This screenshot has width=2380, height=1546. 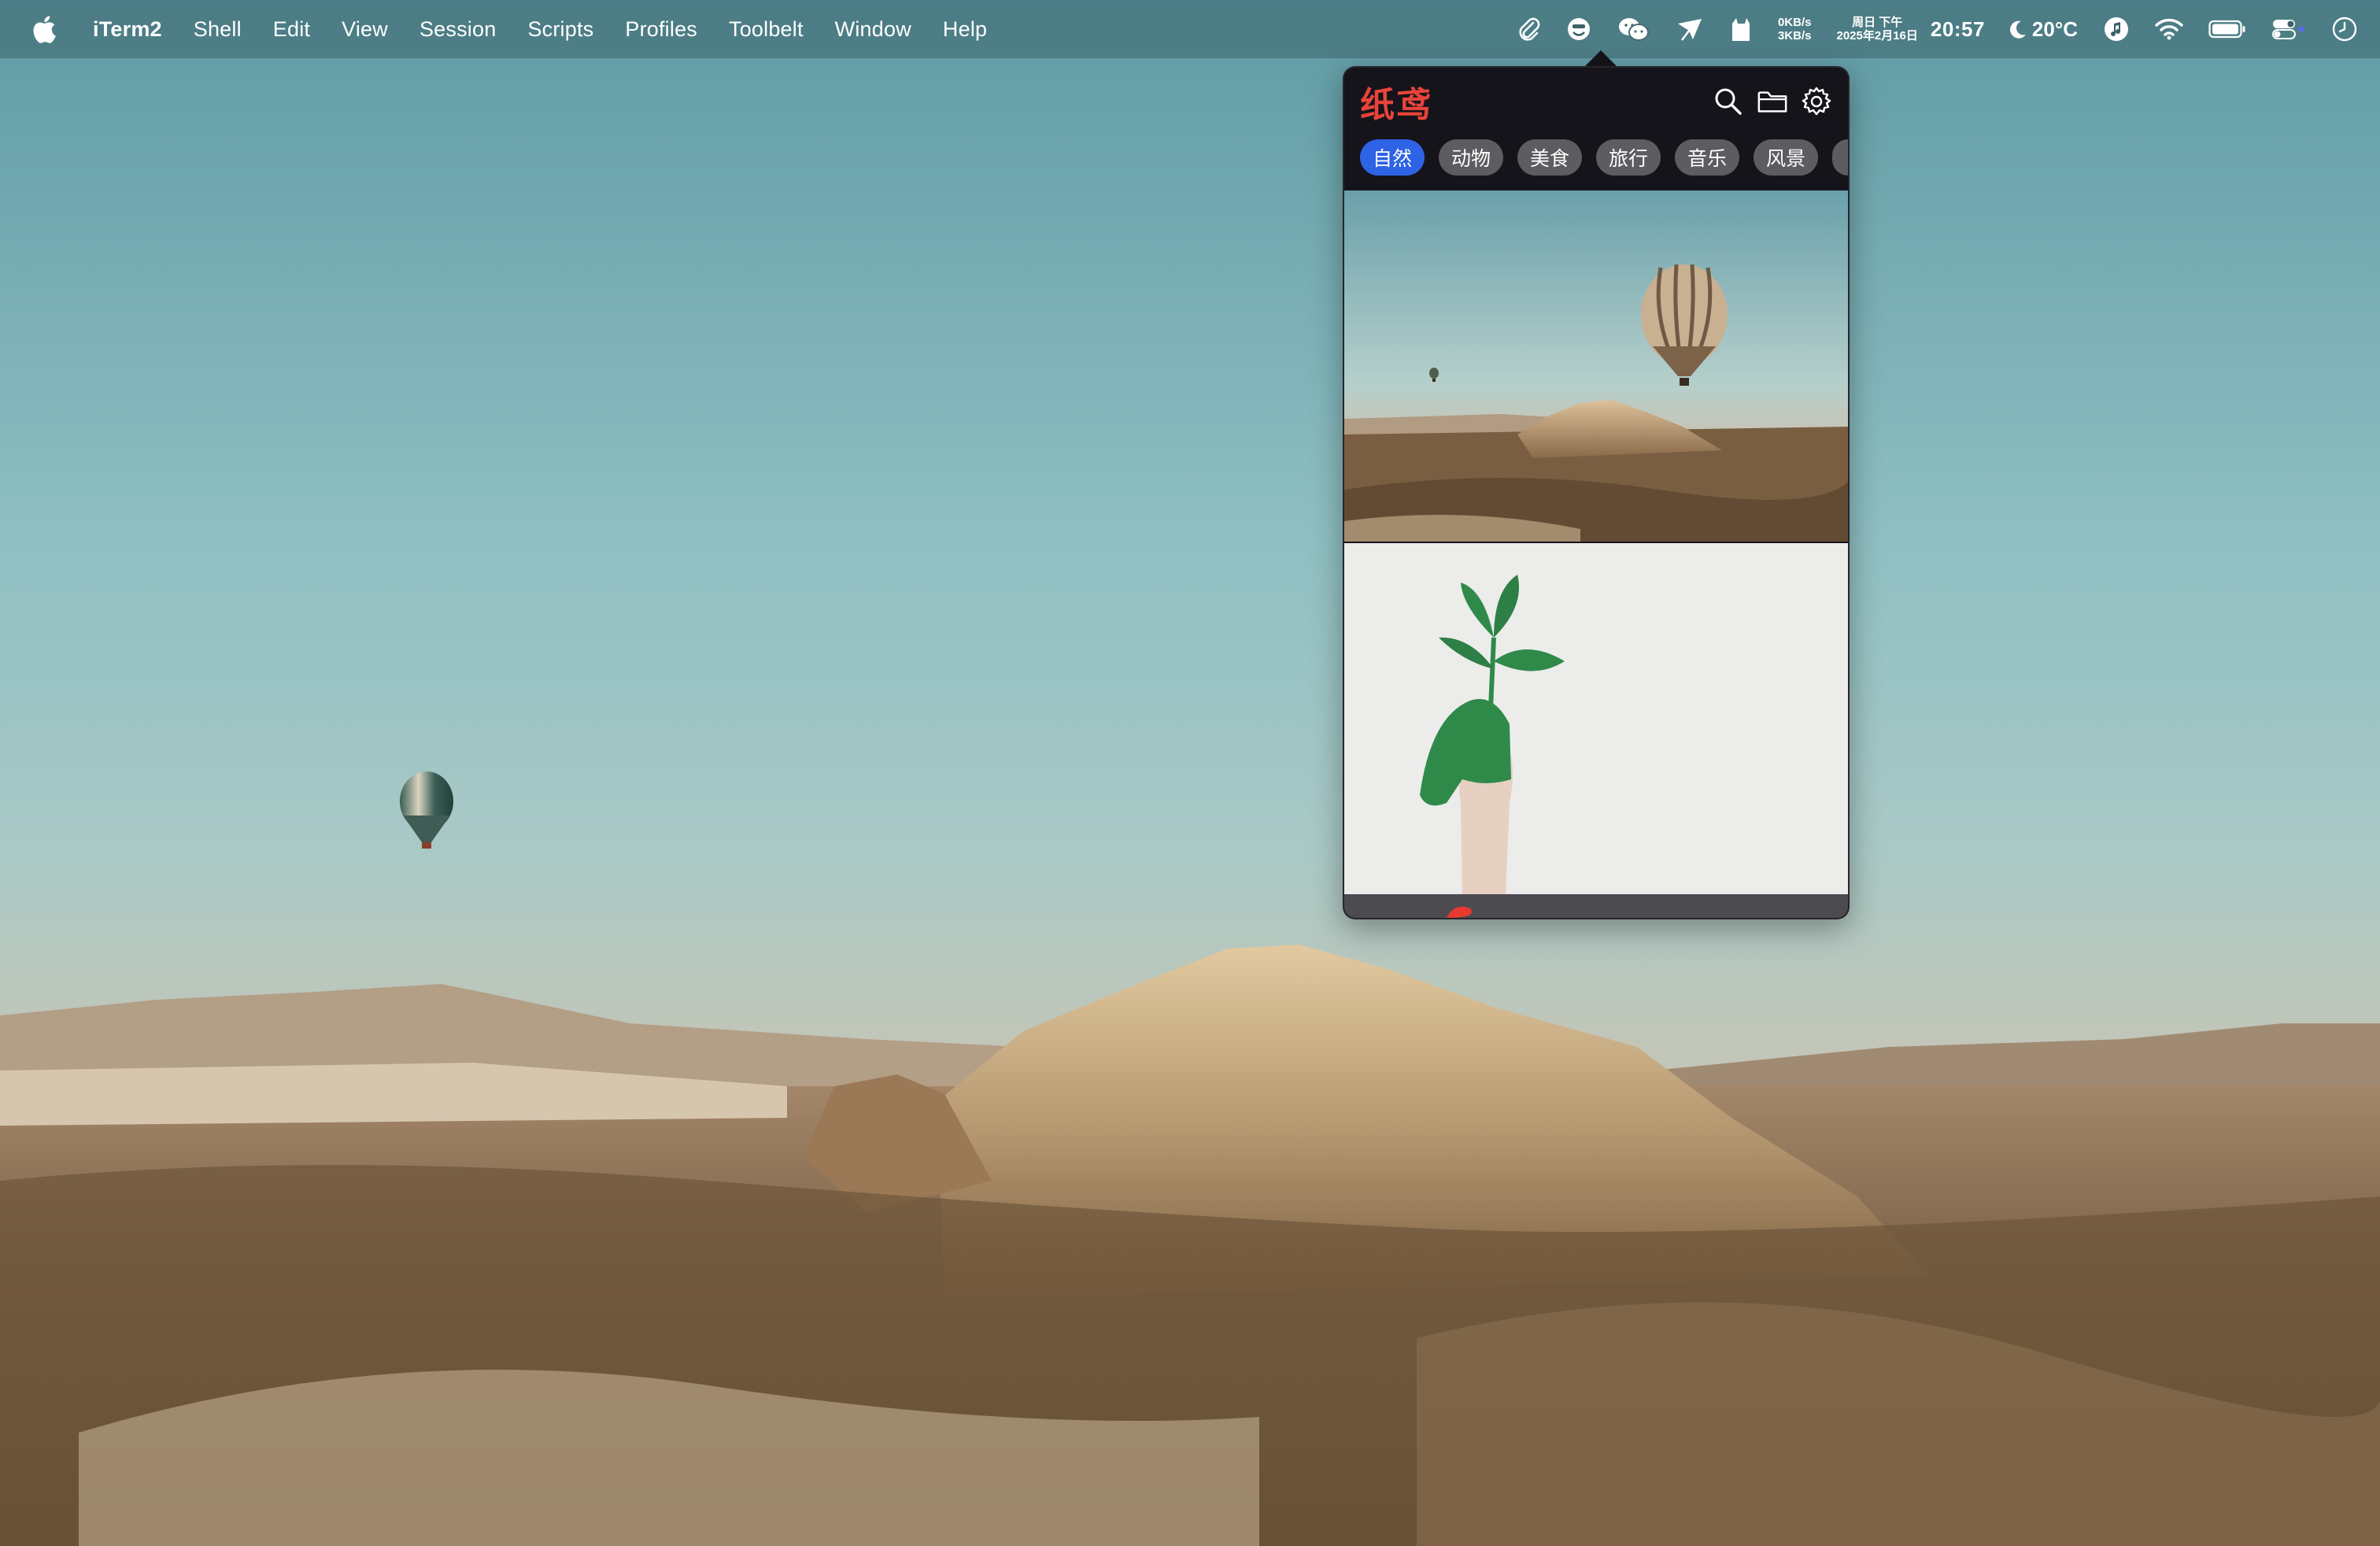 What do you see at coordinates (1392, 157) in the screenshot?
I see `tab-nature: 自然` at bounding box center [1392, 157].